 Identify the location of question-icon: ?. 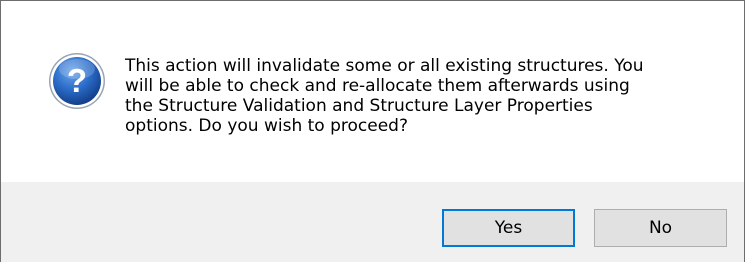
(77, 81).